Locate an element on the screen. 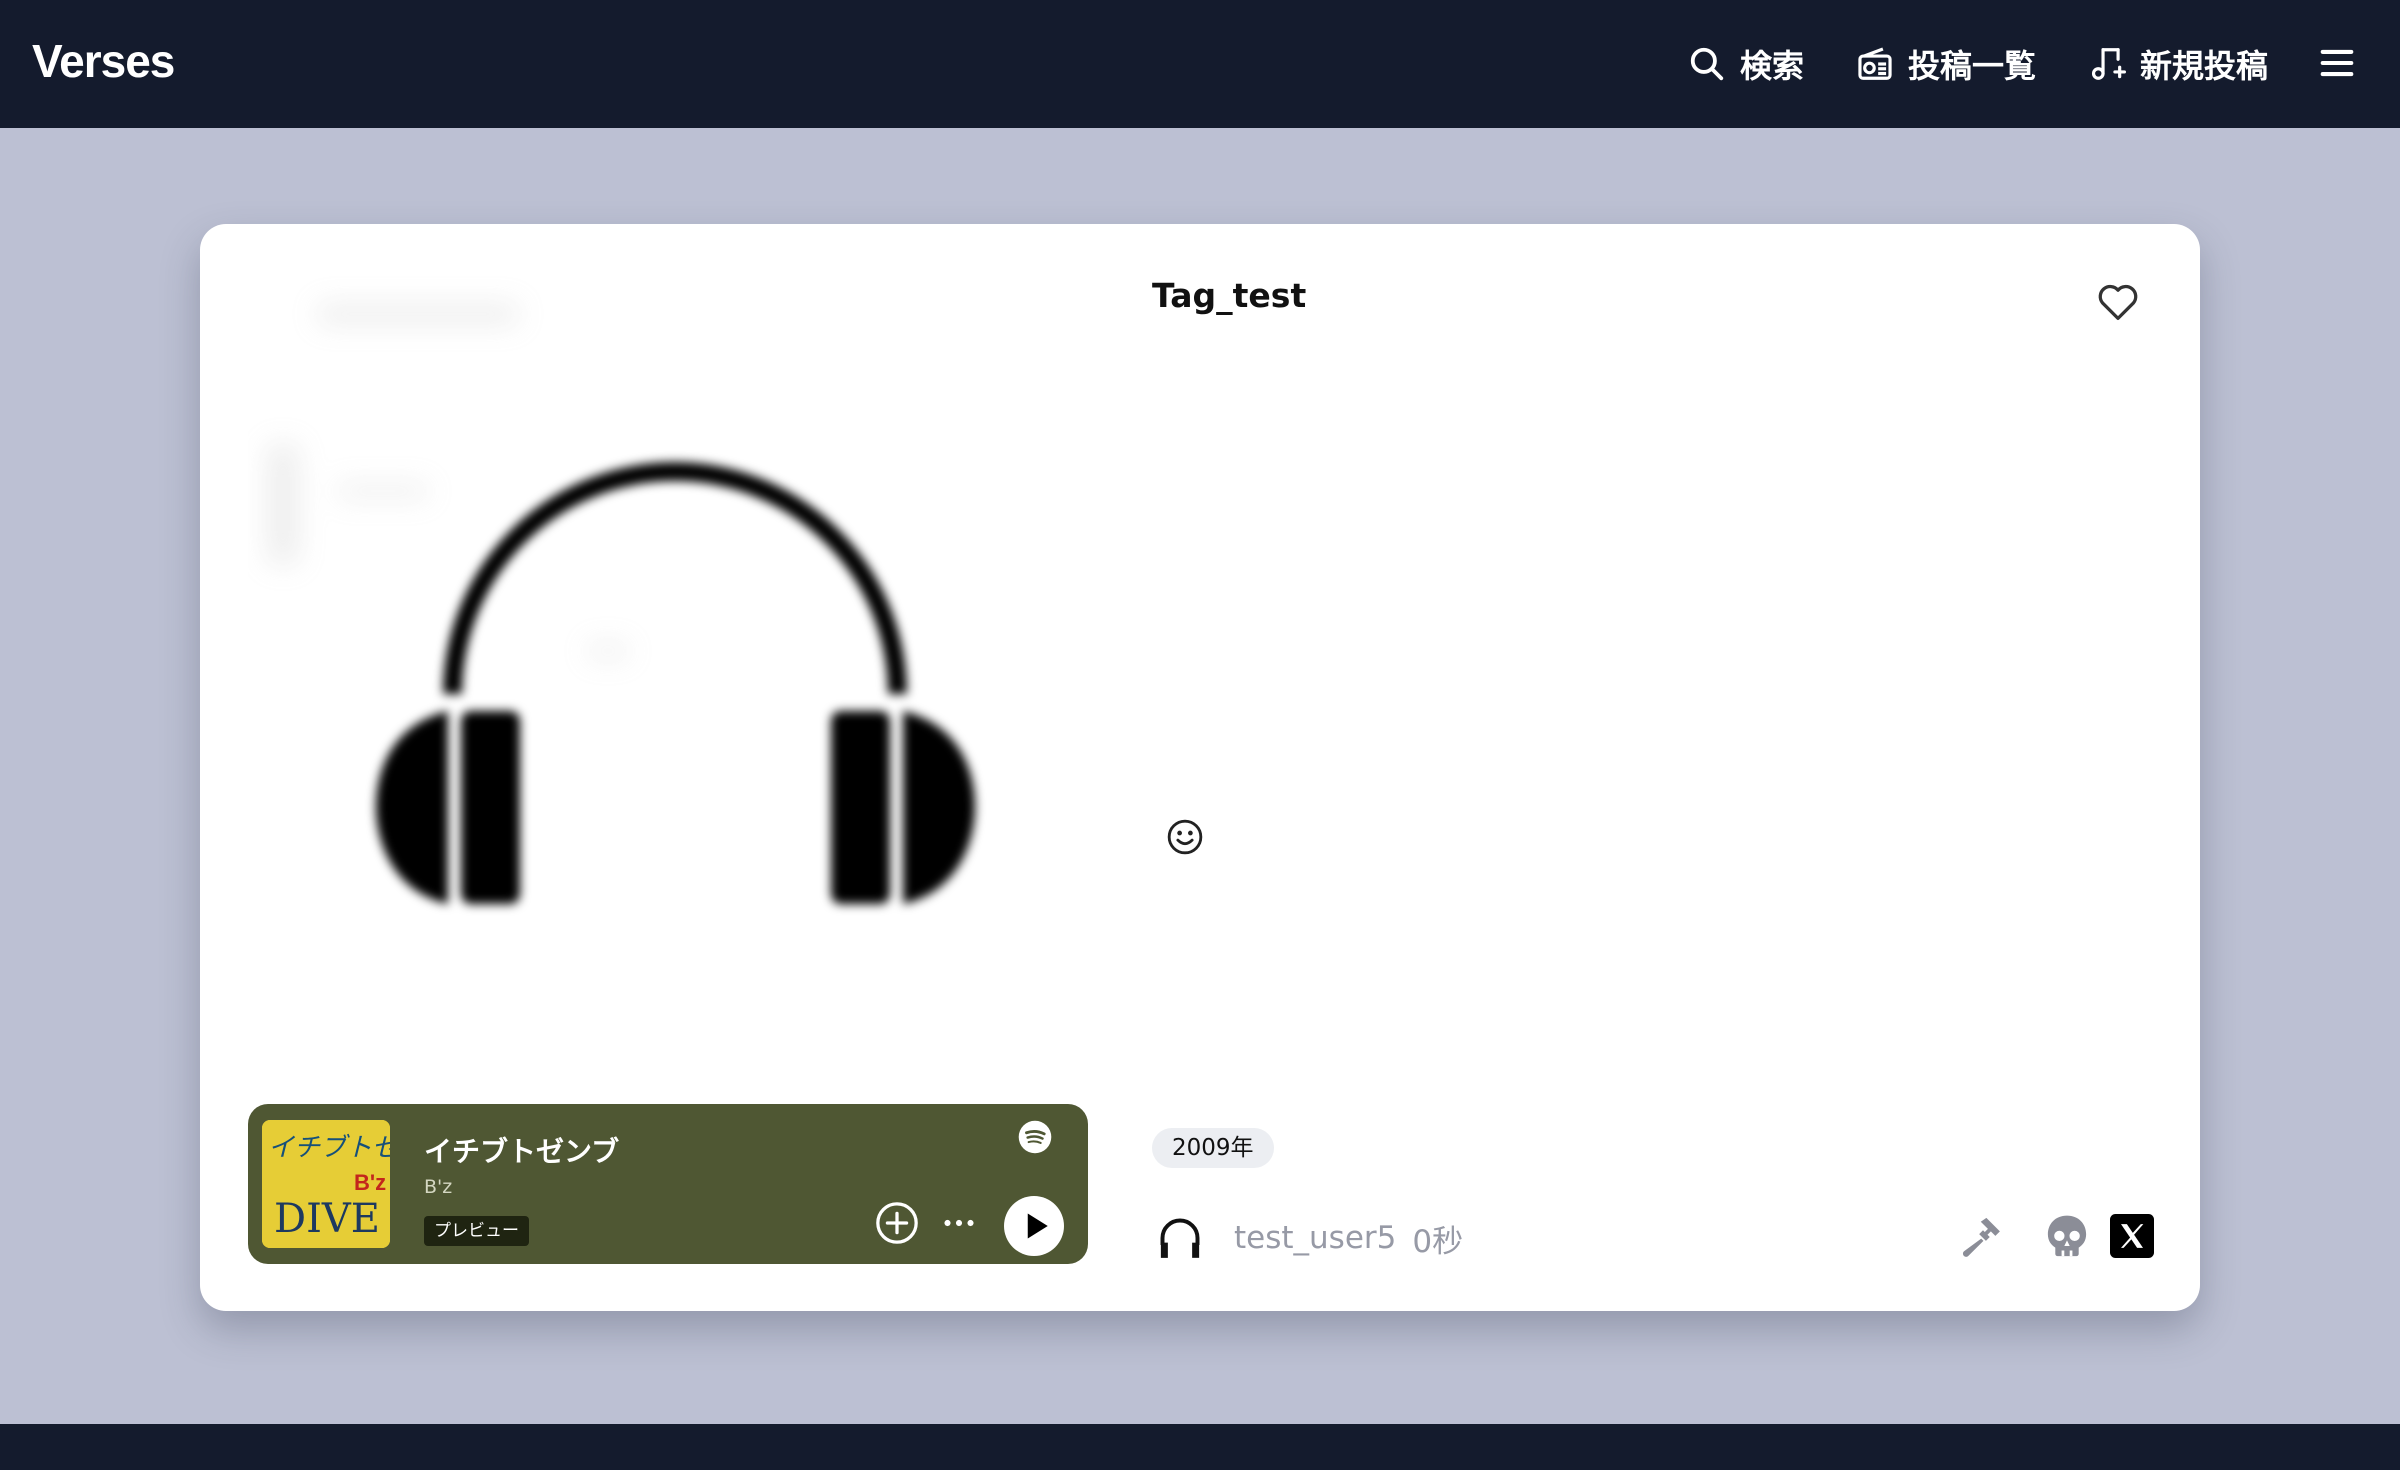 The height and width of the screenshot is (1470, 2400). nav-new-post-button: 新規投稿 is located at coordinates (2178, 64).